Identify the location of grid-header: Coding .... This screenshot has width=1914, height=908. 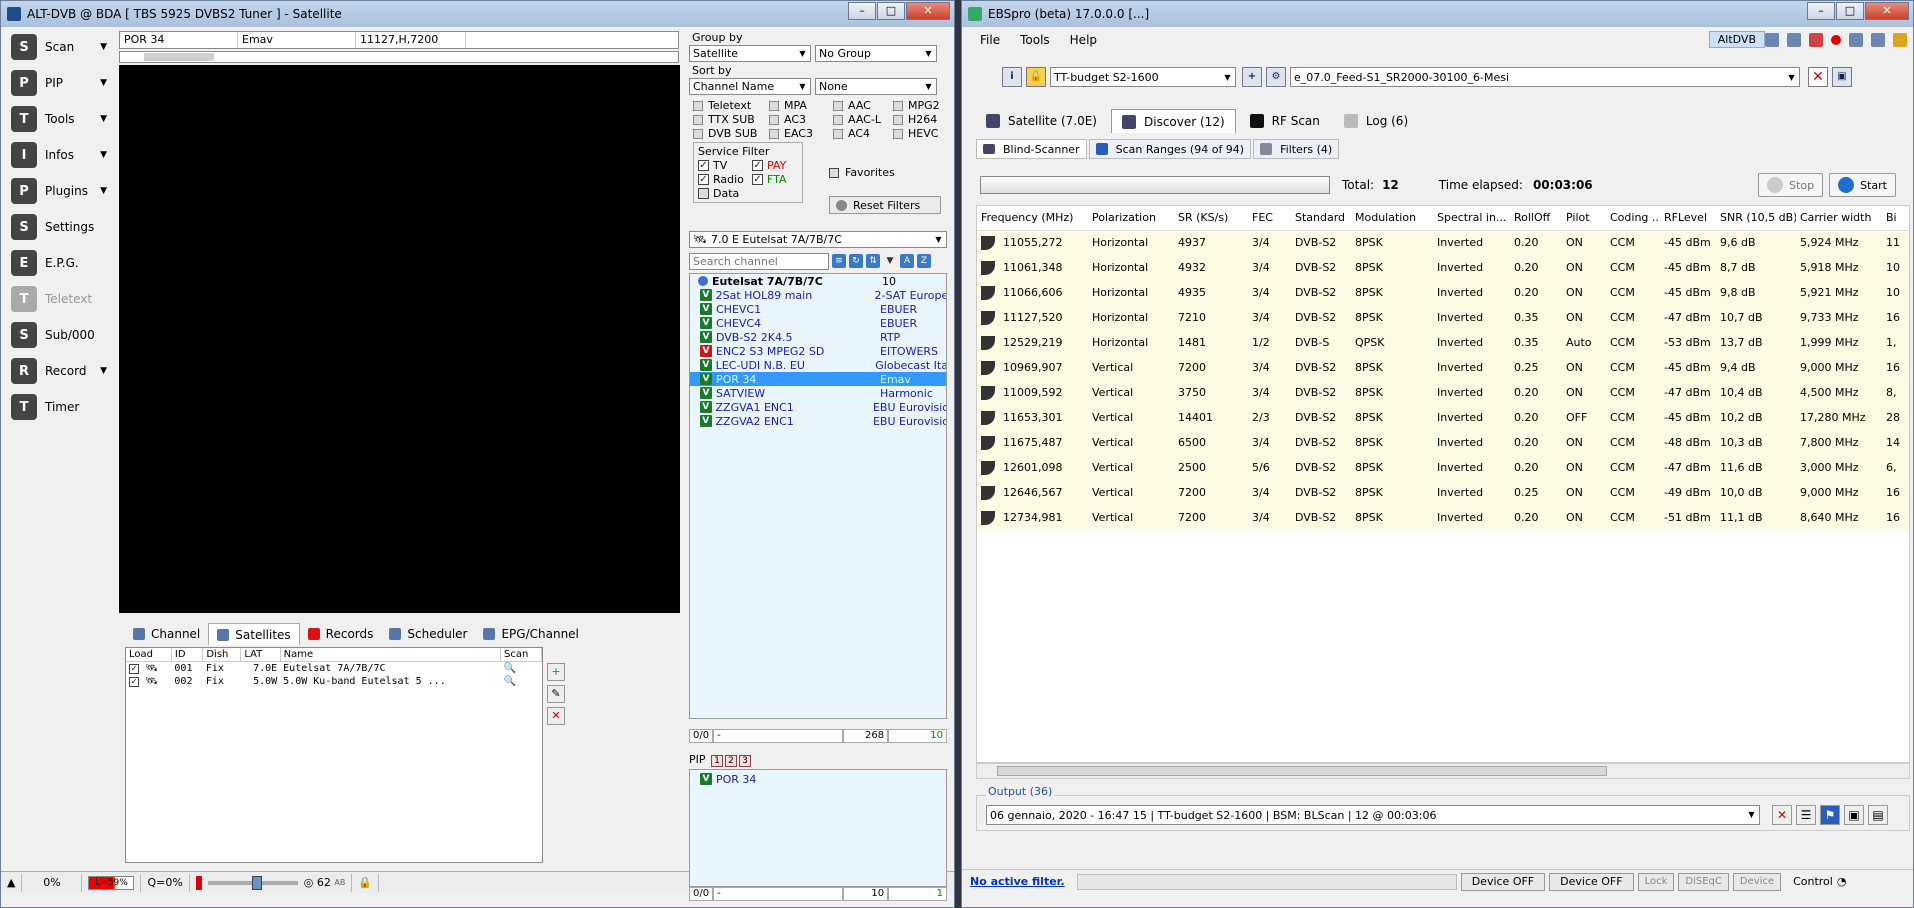
(1633, 218).